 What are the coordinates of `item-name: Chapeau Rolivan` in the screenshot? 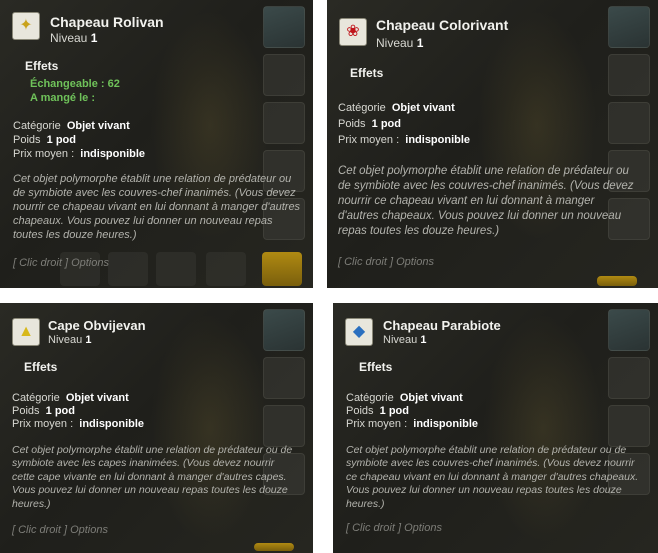 It's located at (107, 22).